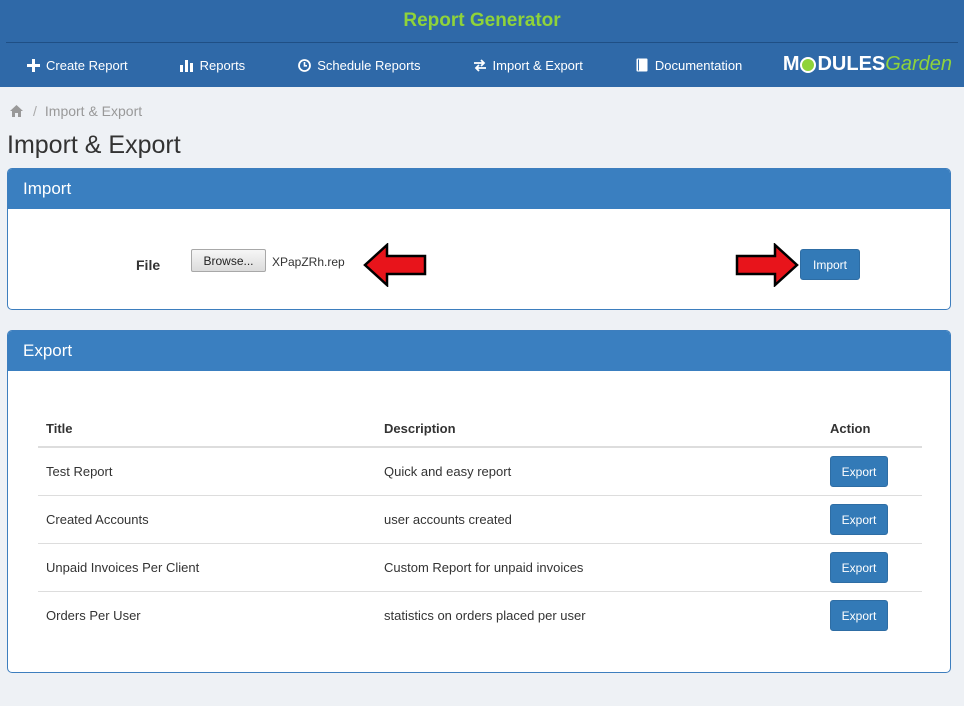 The height and width of the screenshot is (706, 964). Describe the element at coordinates (93, 111) in the screenshot. I see `breadcrumb-current: Import & Export` at that location.